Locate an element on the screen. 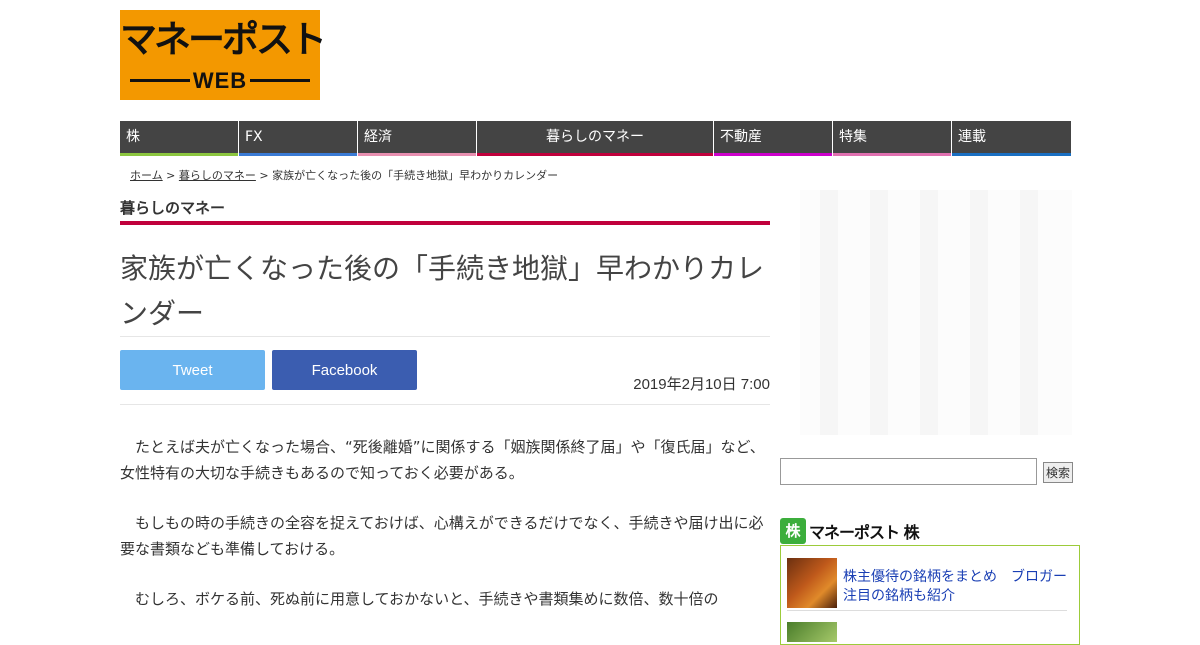 The image size is (1200, 645). nav-item: 暮らしのマネー is located at coordinates (595, 138).